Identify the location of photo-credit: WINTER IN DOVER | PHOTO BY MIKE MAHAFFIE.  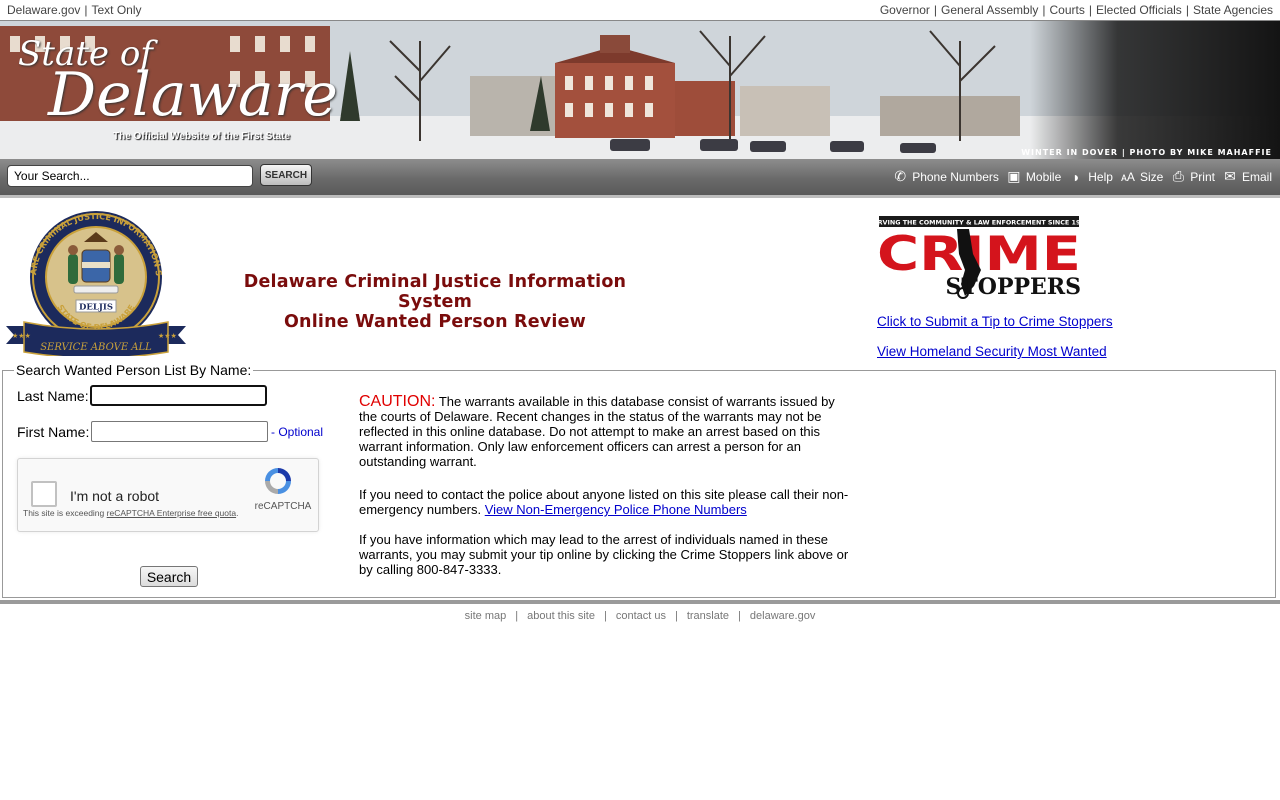
(1146, 152).